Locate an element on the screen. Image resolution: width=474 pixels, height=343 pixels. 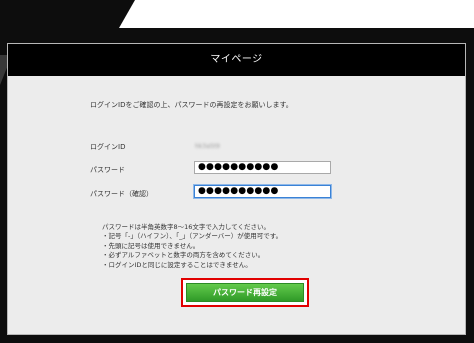
login-id-label: ログインID is located at coordinates (108, 147).